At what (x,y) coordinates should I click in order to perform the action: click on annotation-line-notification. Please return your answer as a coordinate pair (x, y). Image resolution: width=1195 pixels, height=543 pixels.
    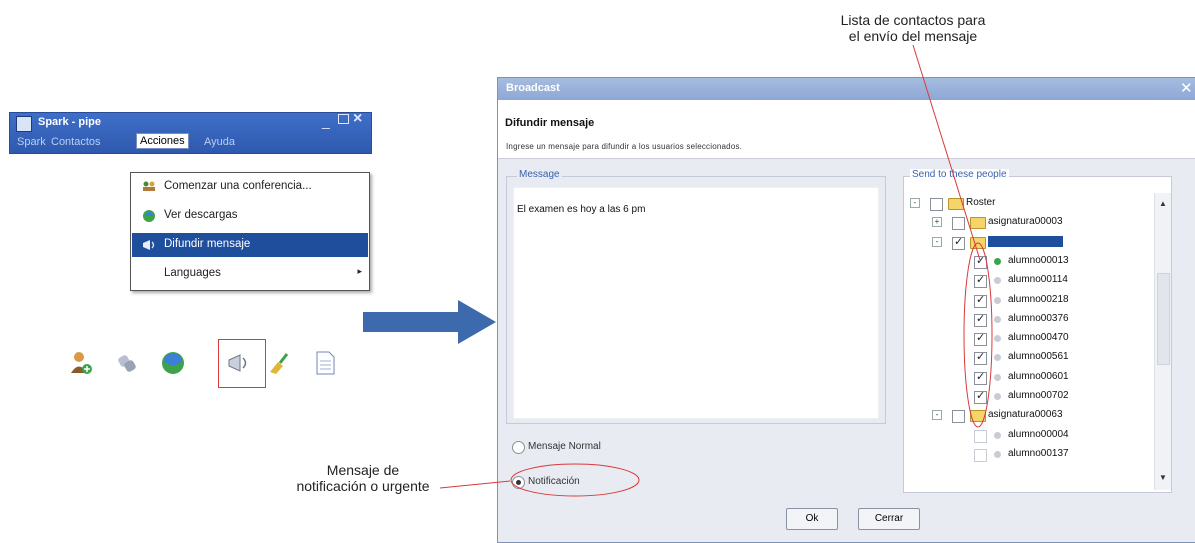
    Looking at the image, I should click on (475, 484).